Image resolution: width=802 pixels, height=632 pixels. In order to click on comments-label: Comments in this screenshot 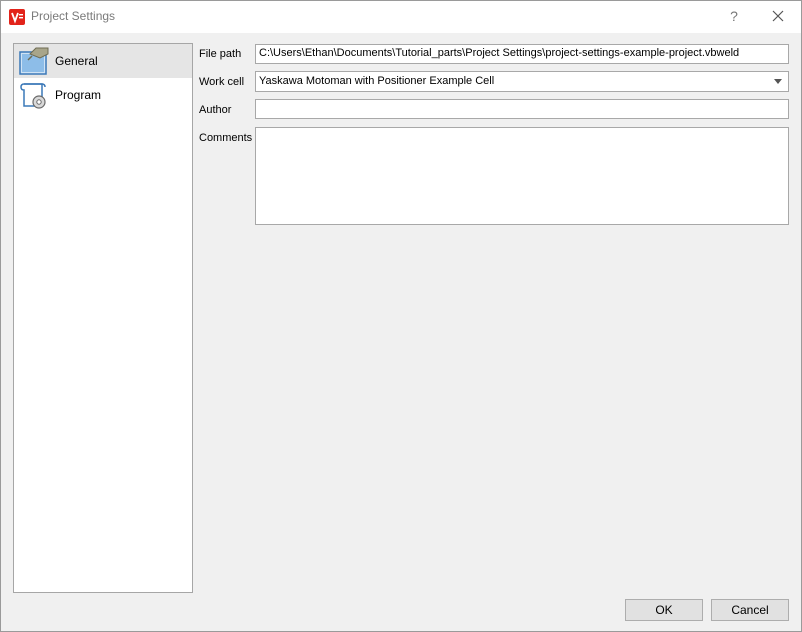, I will do `click(226, 138)`.